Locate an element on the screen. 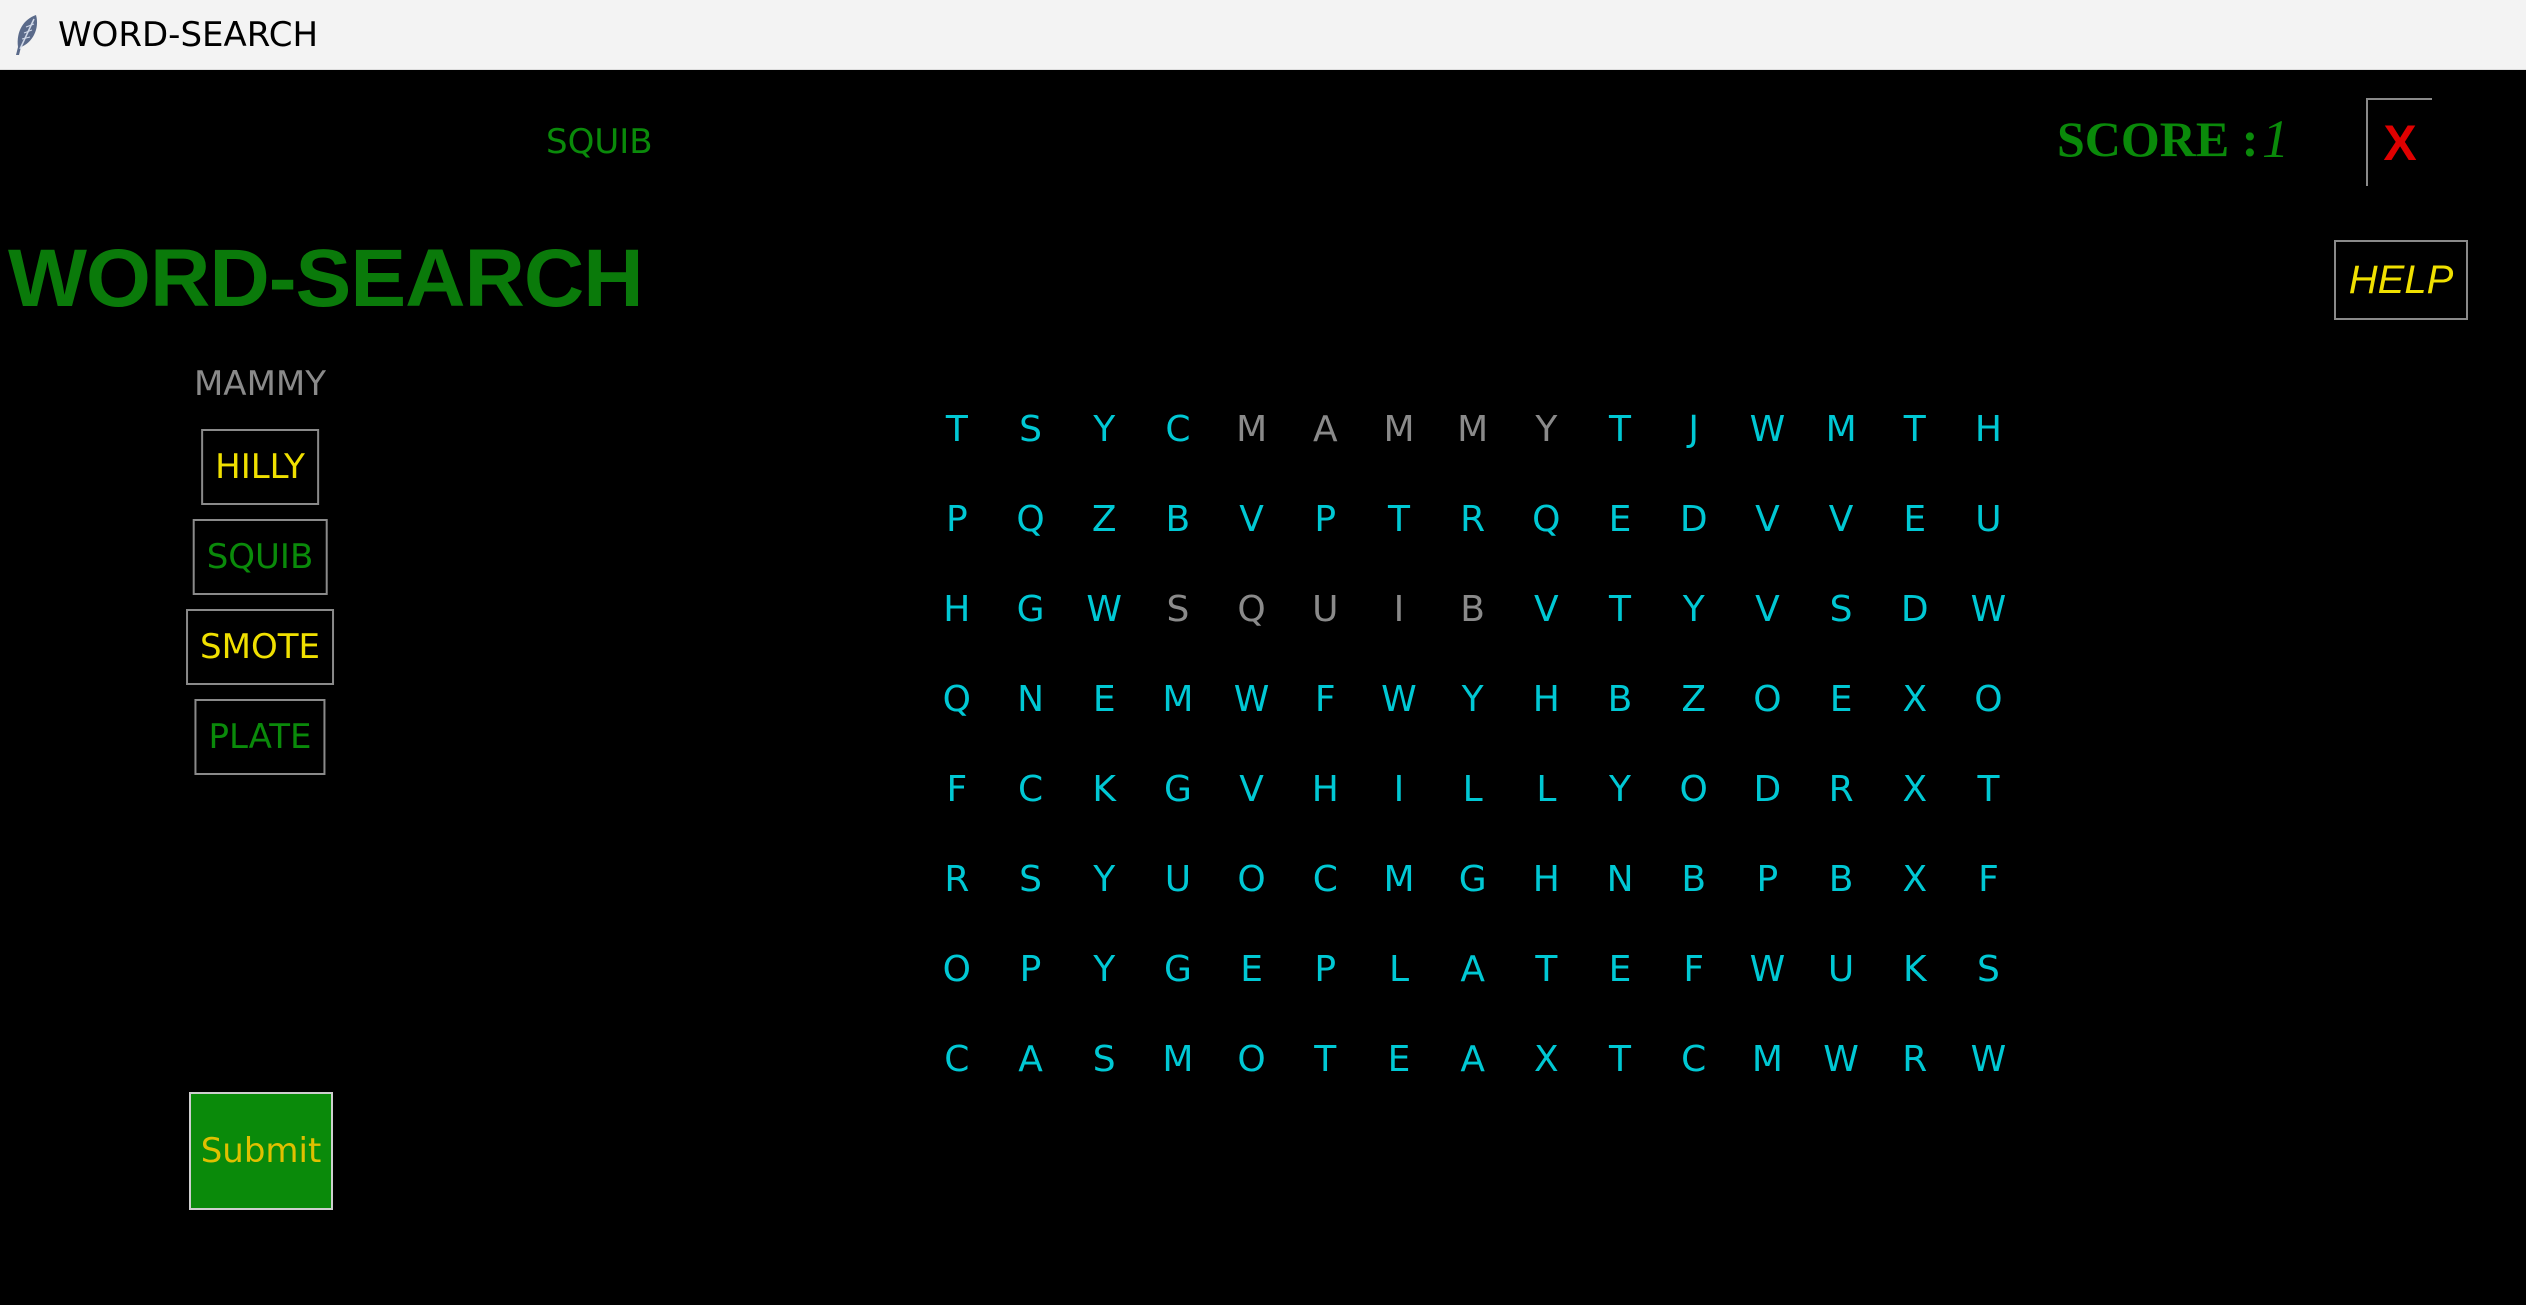 The width and height of the screenshot is (2526, 1305). grid-cell: Z is located at coordinates (1694, 699).